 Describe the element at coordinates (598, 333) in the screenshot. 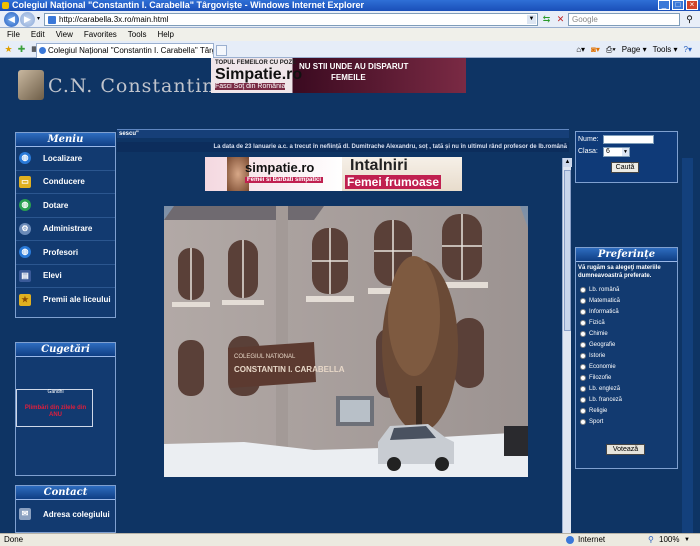

I see `option-label: Chimie` at that location.